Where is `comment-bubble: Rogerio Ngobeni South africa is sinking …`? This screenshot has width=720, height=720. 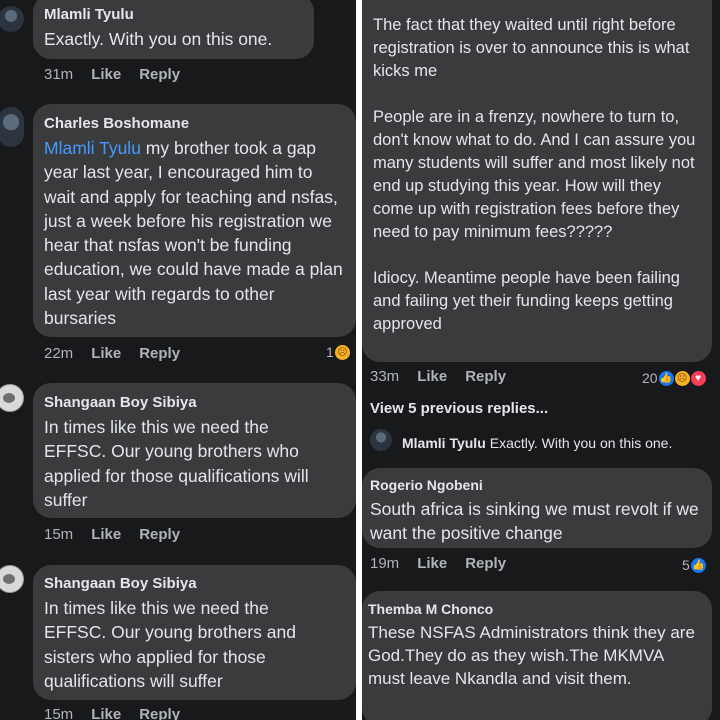 comment-bubble: Rogerio Ngobeni South africa is sinking … is located at coordinates (537, 508).